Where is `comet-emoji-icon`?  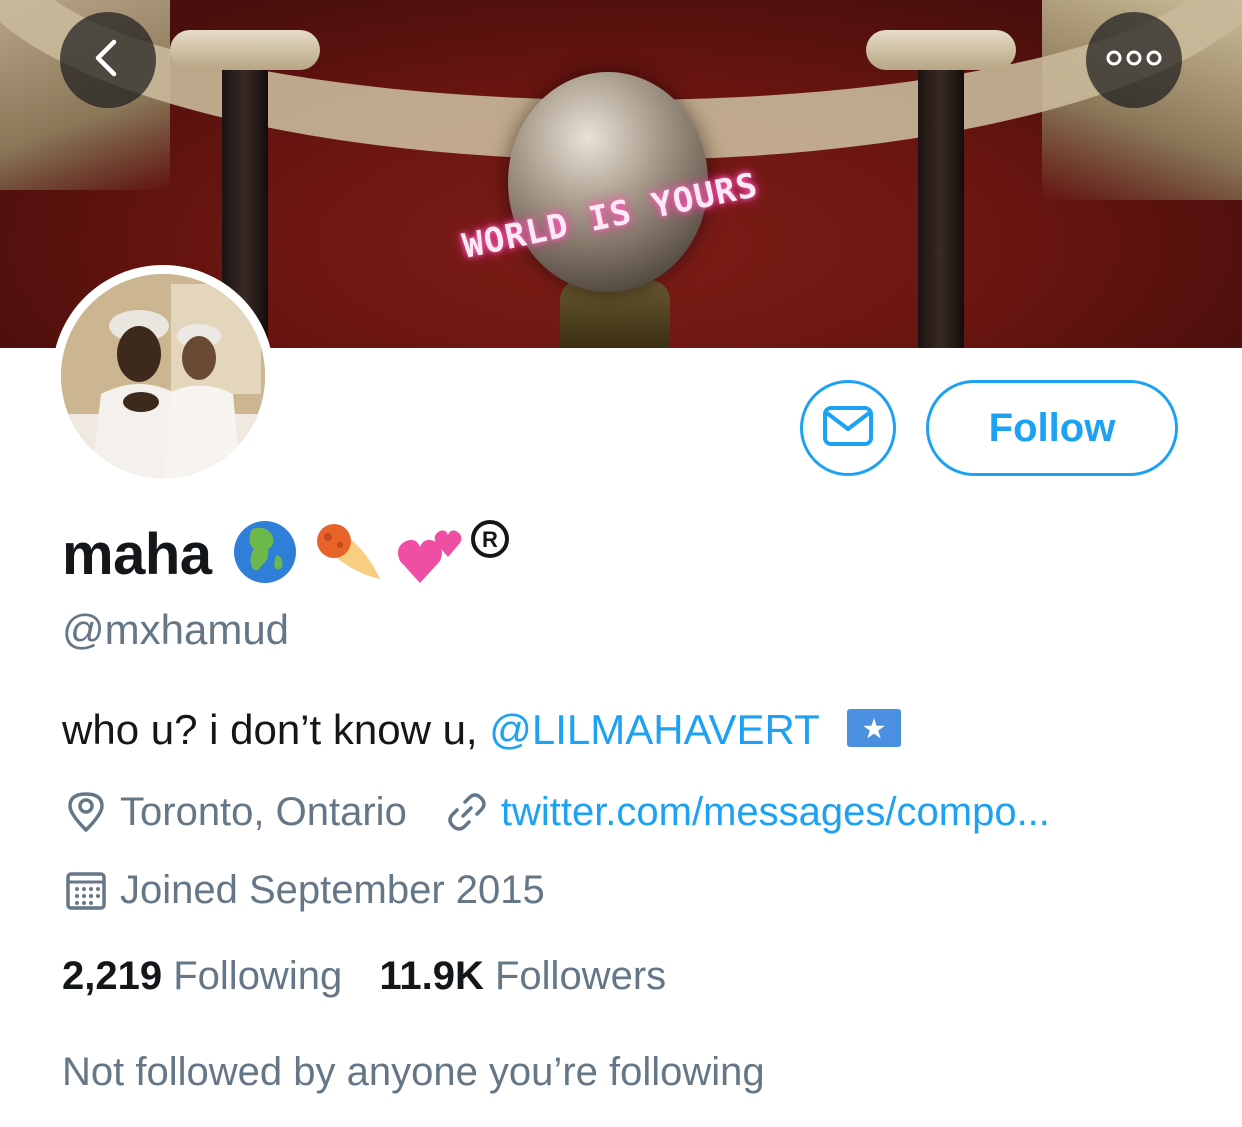 comet-emoji-icon is located at coordinates (347, 554).